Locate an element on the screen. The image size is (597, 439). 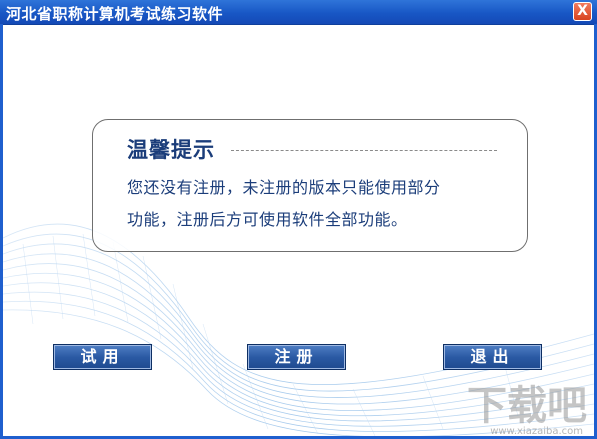
exit-button: 退出 is located at coordinates (492, 357).